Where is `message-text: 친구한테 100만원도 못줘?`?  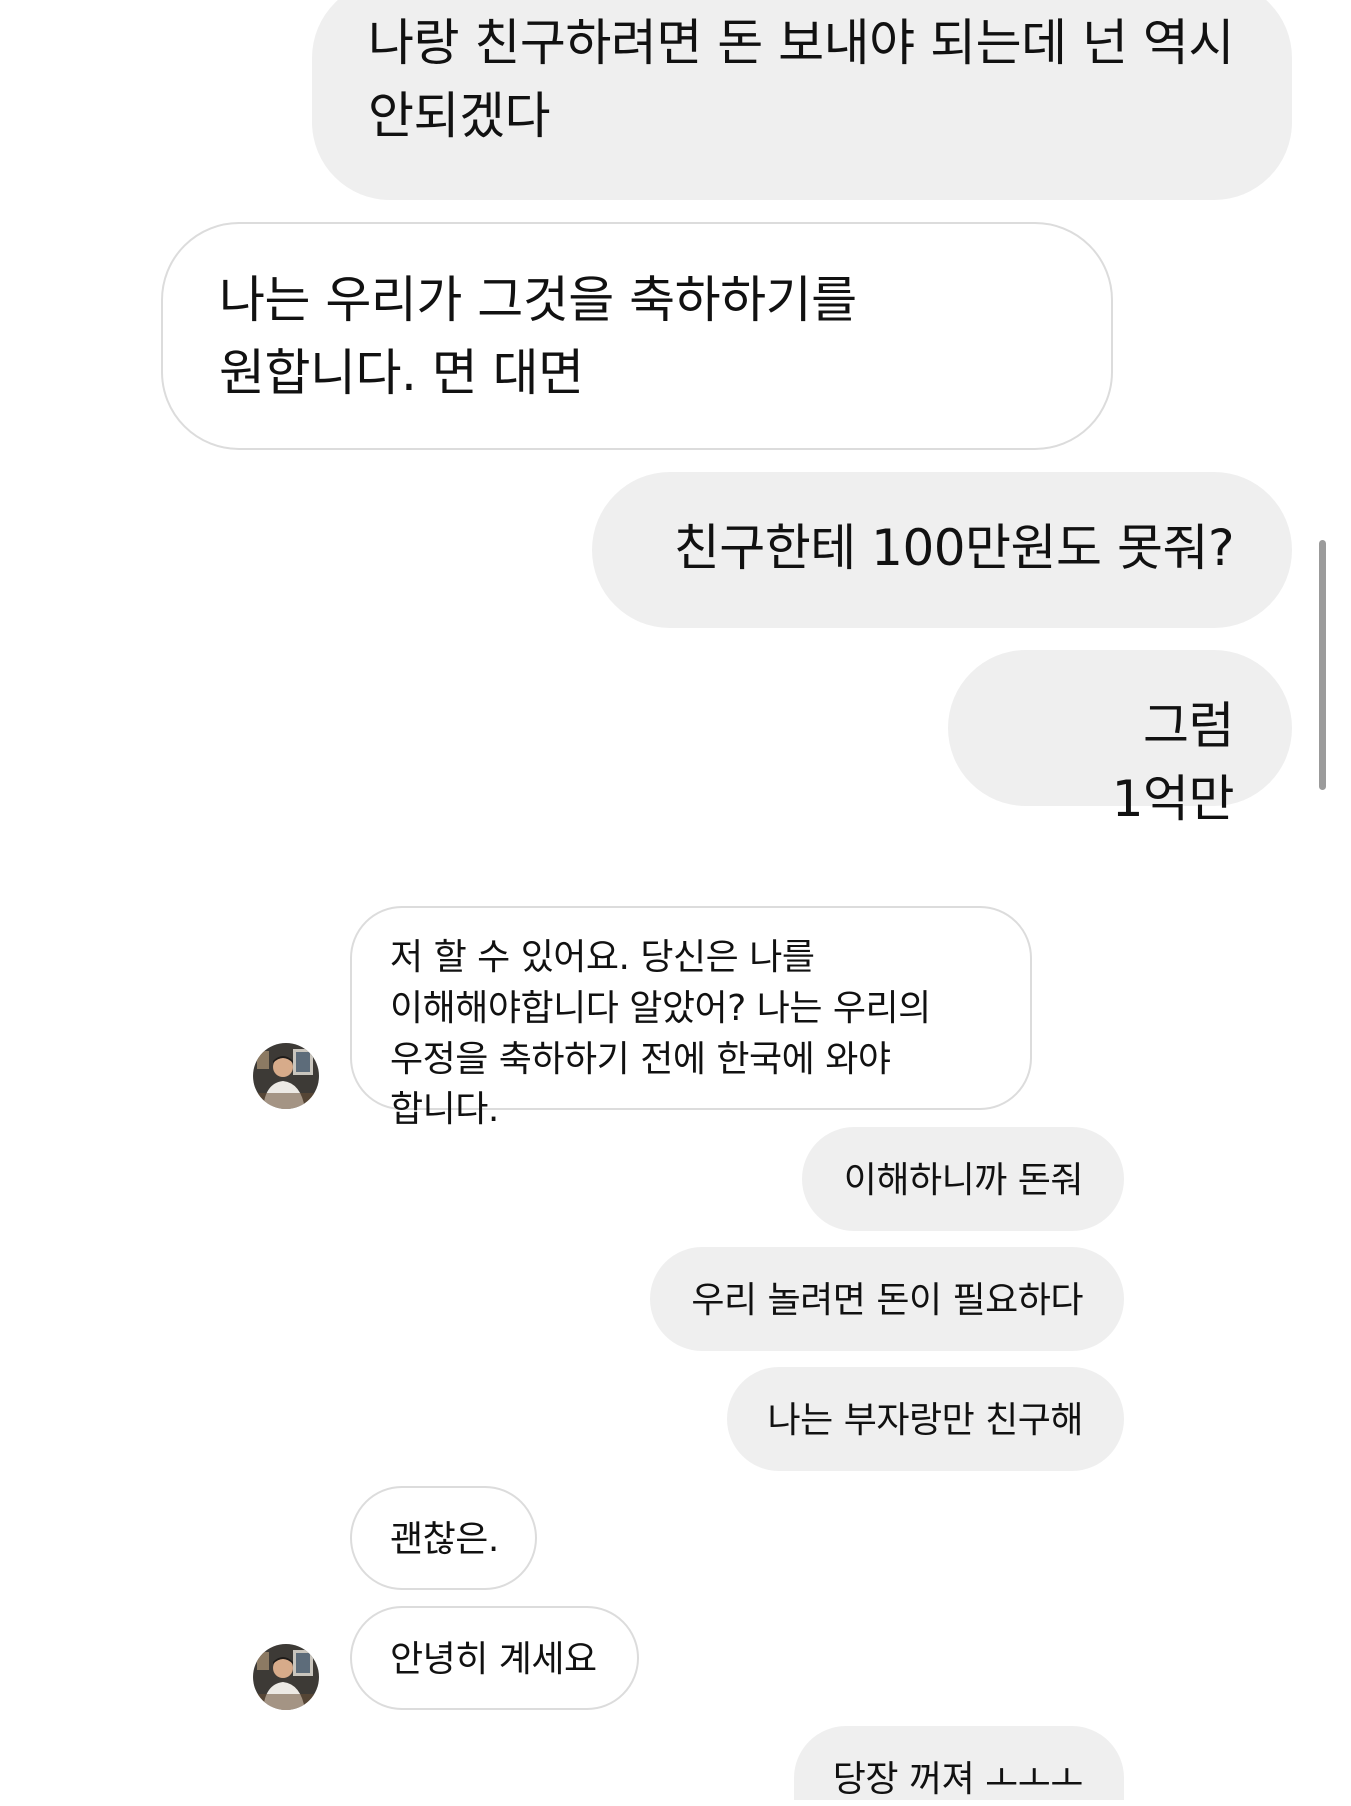 message-text: 친구한테 100만원도 못줘? is located at coordinates (954, 548).